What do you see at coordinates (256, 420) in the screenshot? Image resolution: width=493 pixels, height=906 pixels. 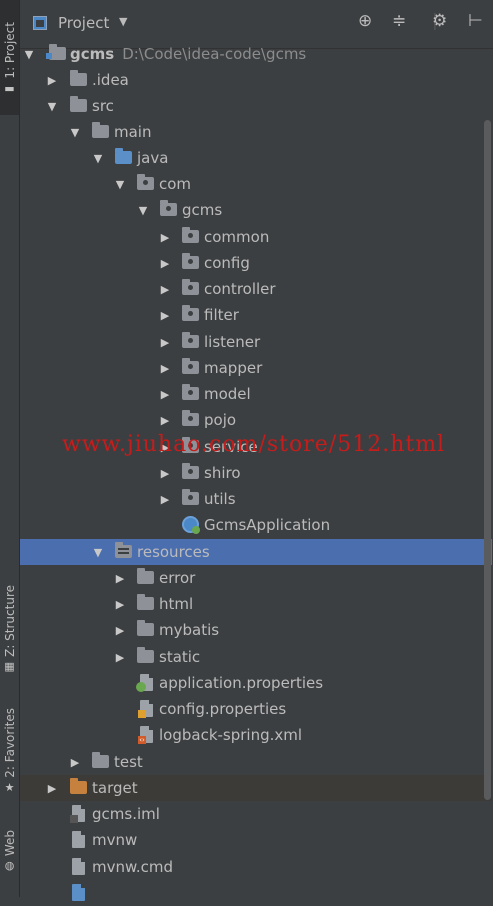 I see `tree-node-pojo: ▶ pojo` at bounding box center [256, 420].